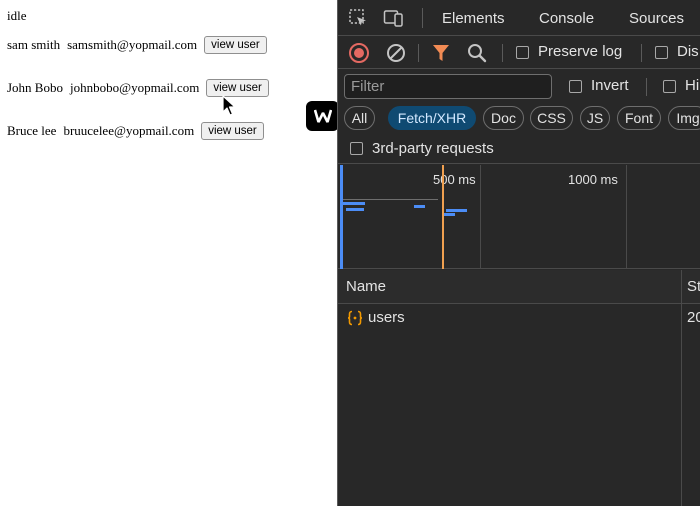 The height and width of the screenshot is (506, 700). I want to click on column-header-name: Name, so click(366, 286).